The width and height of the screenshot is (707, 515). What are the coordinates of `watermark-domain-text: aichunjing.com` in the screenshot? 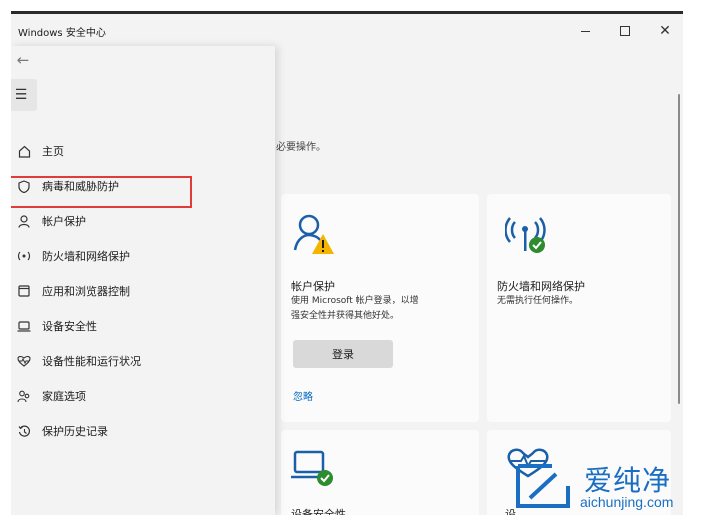 It's located at (627, 502).